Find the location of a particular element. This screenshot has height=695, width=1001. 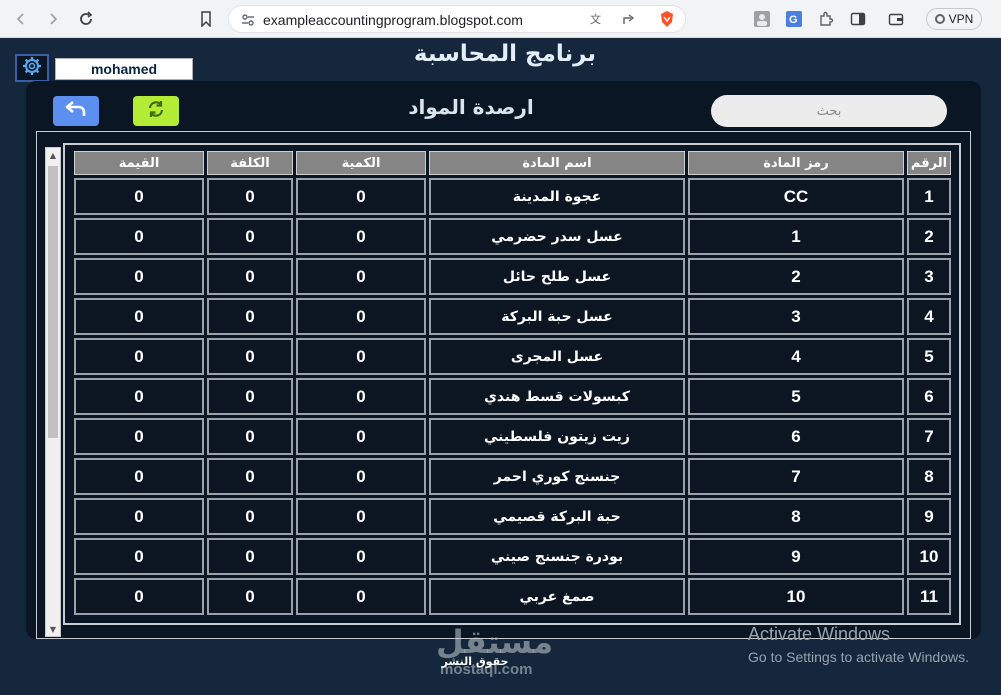

cell-item-name: بودرة جنسنج صيني is located at coordinates (557, 556).